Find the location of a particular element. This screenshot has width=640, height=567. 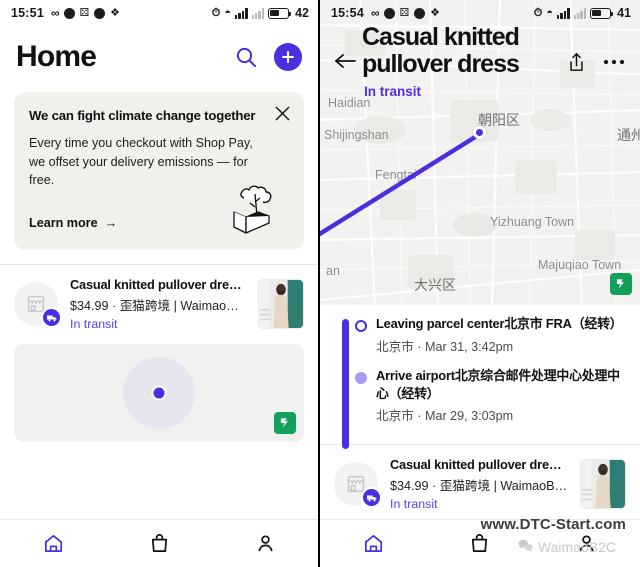

status-system-icons: ⏱ ◓ 42 is located at coordinates (260, 13).